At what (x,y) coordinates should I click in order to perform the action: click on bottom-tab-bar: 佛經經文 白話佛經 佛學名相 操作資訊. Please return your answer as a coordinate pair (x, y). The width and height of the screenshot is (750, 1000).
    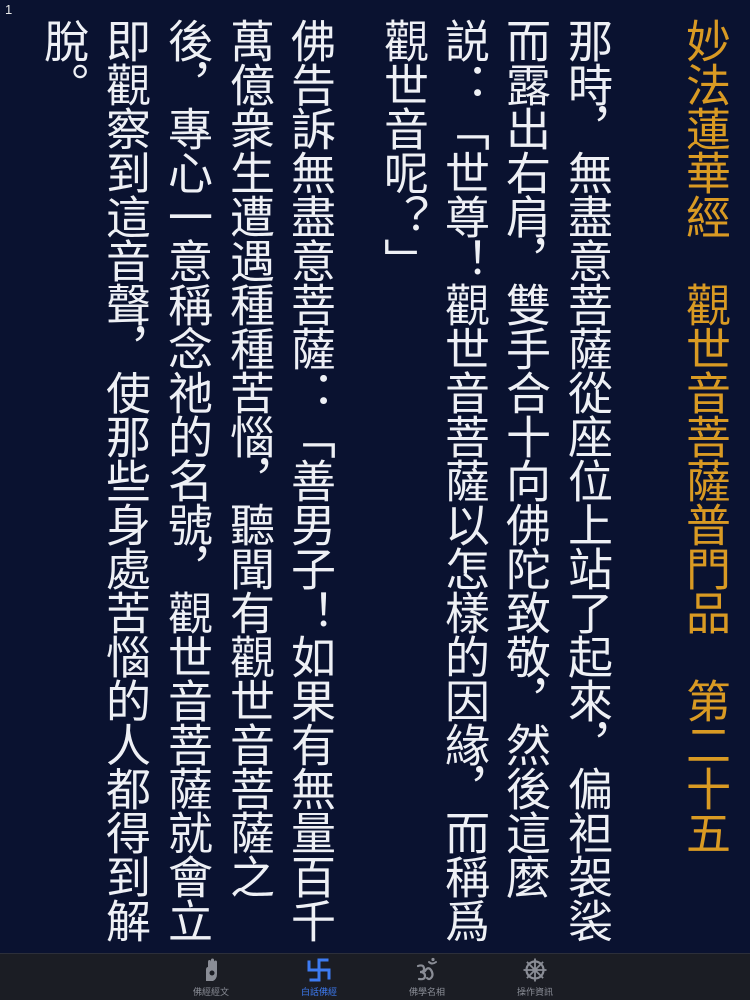
    Looking at the image, I should click on (375, 976).